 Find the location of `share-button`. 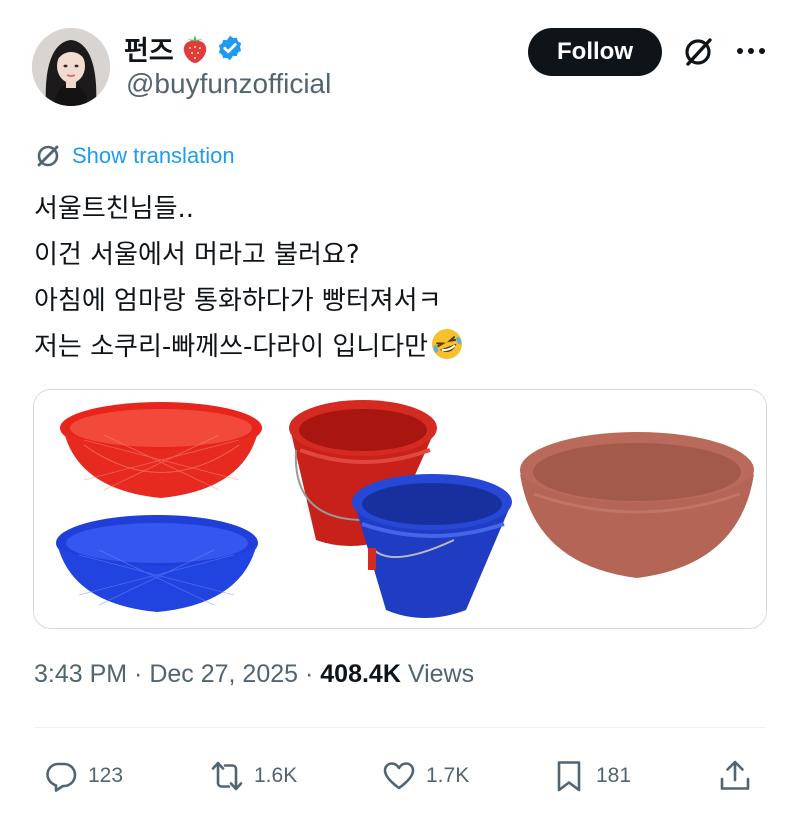

share-button is located at coordinates (735, 776).